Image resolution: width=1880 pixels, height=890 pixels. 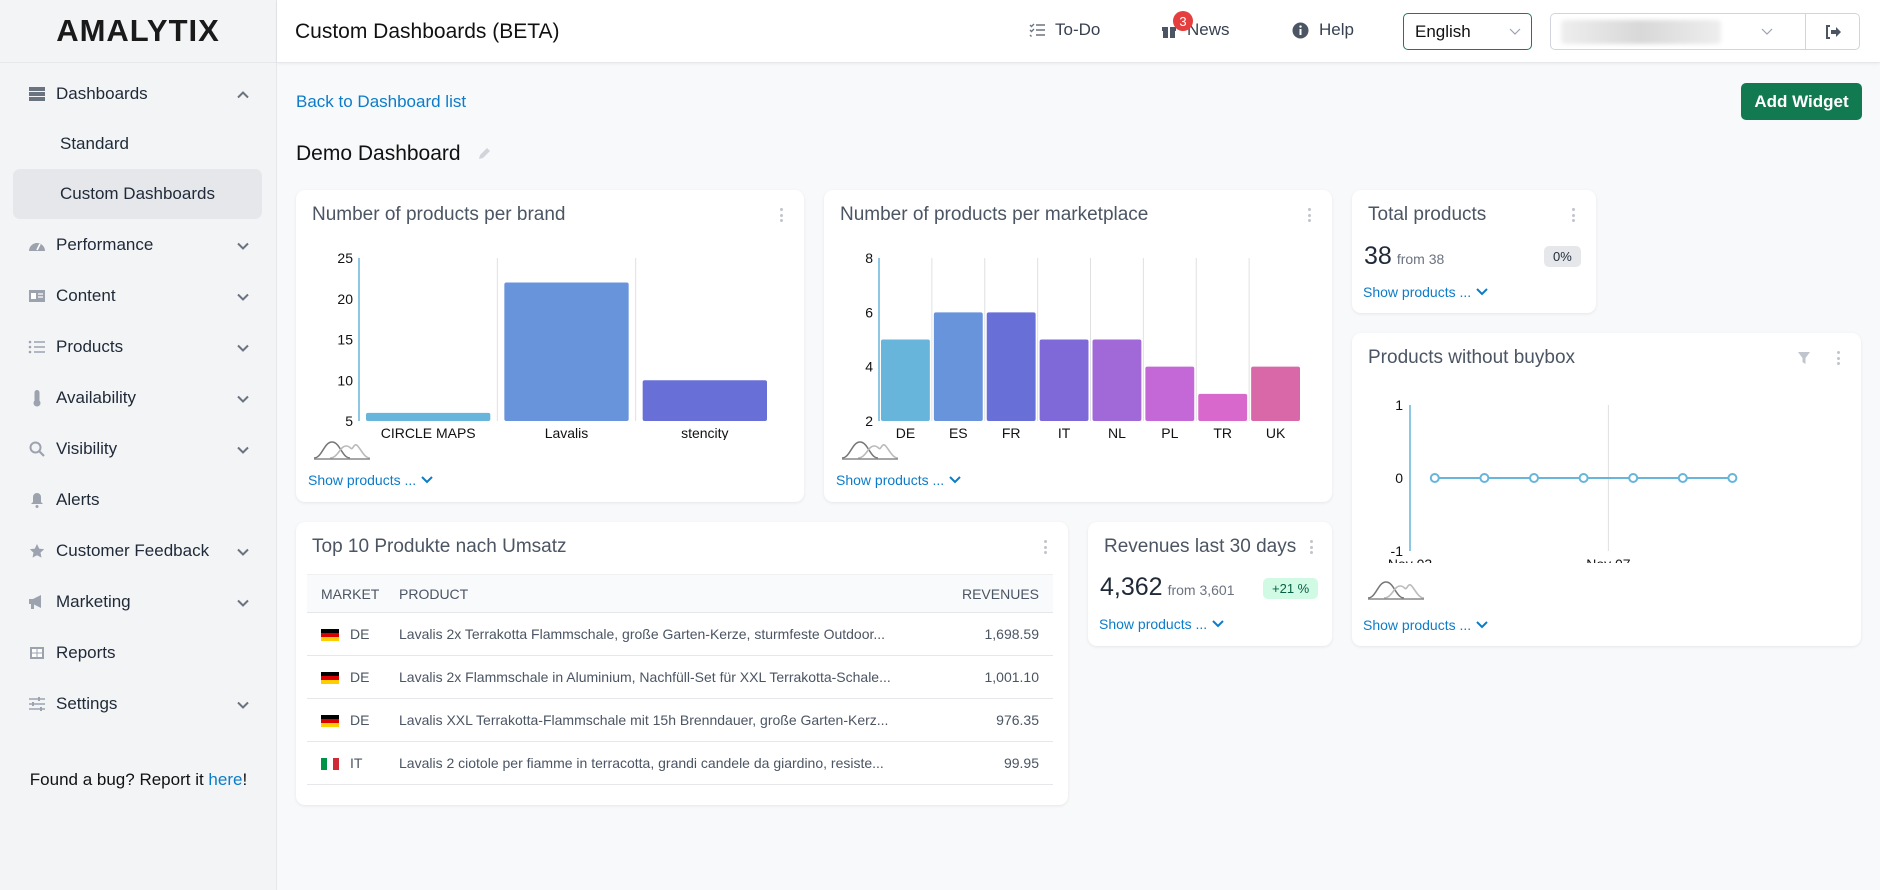 What do you see at coordinates (428, 416) in the screenshot?
I see `bar-circle-maps` at bounding box center [428, 416].